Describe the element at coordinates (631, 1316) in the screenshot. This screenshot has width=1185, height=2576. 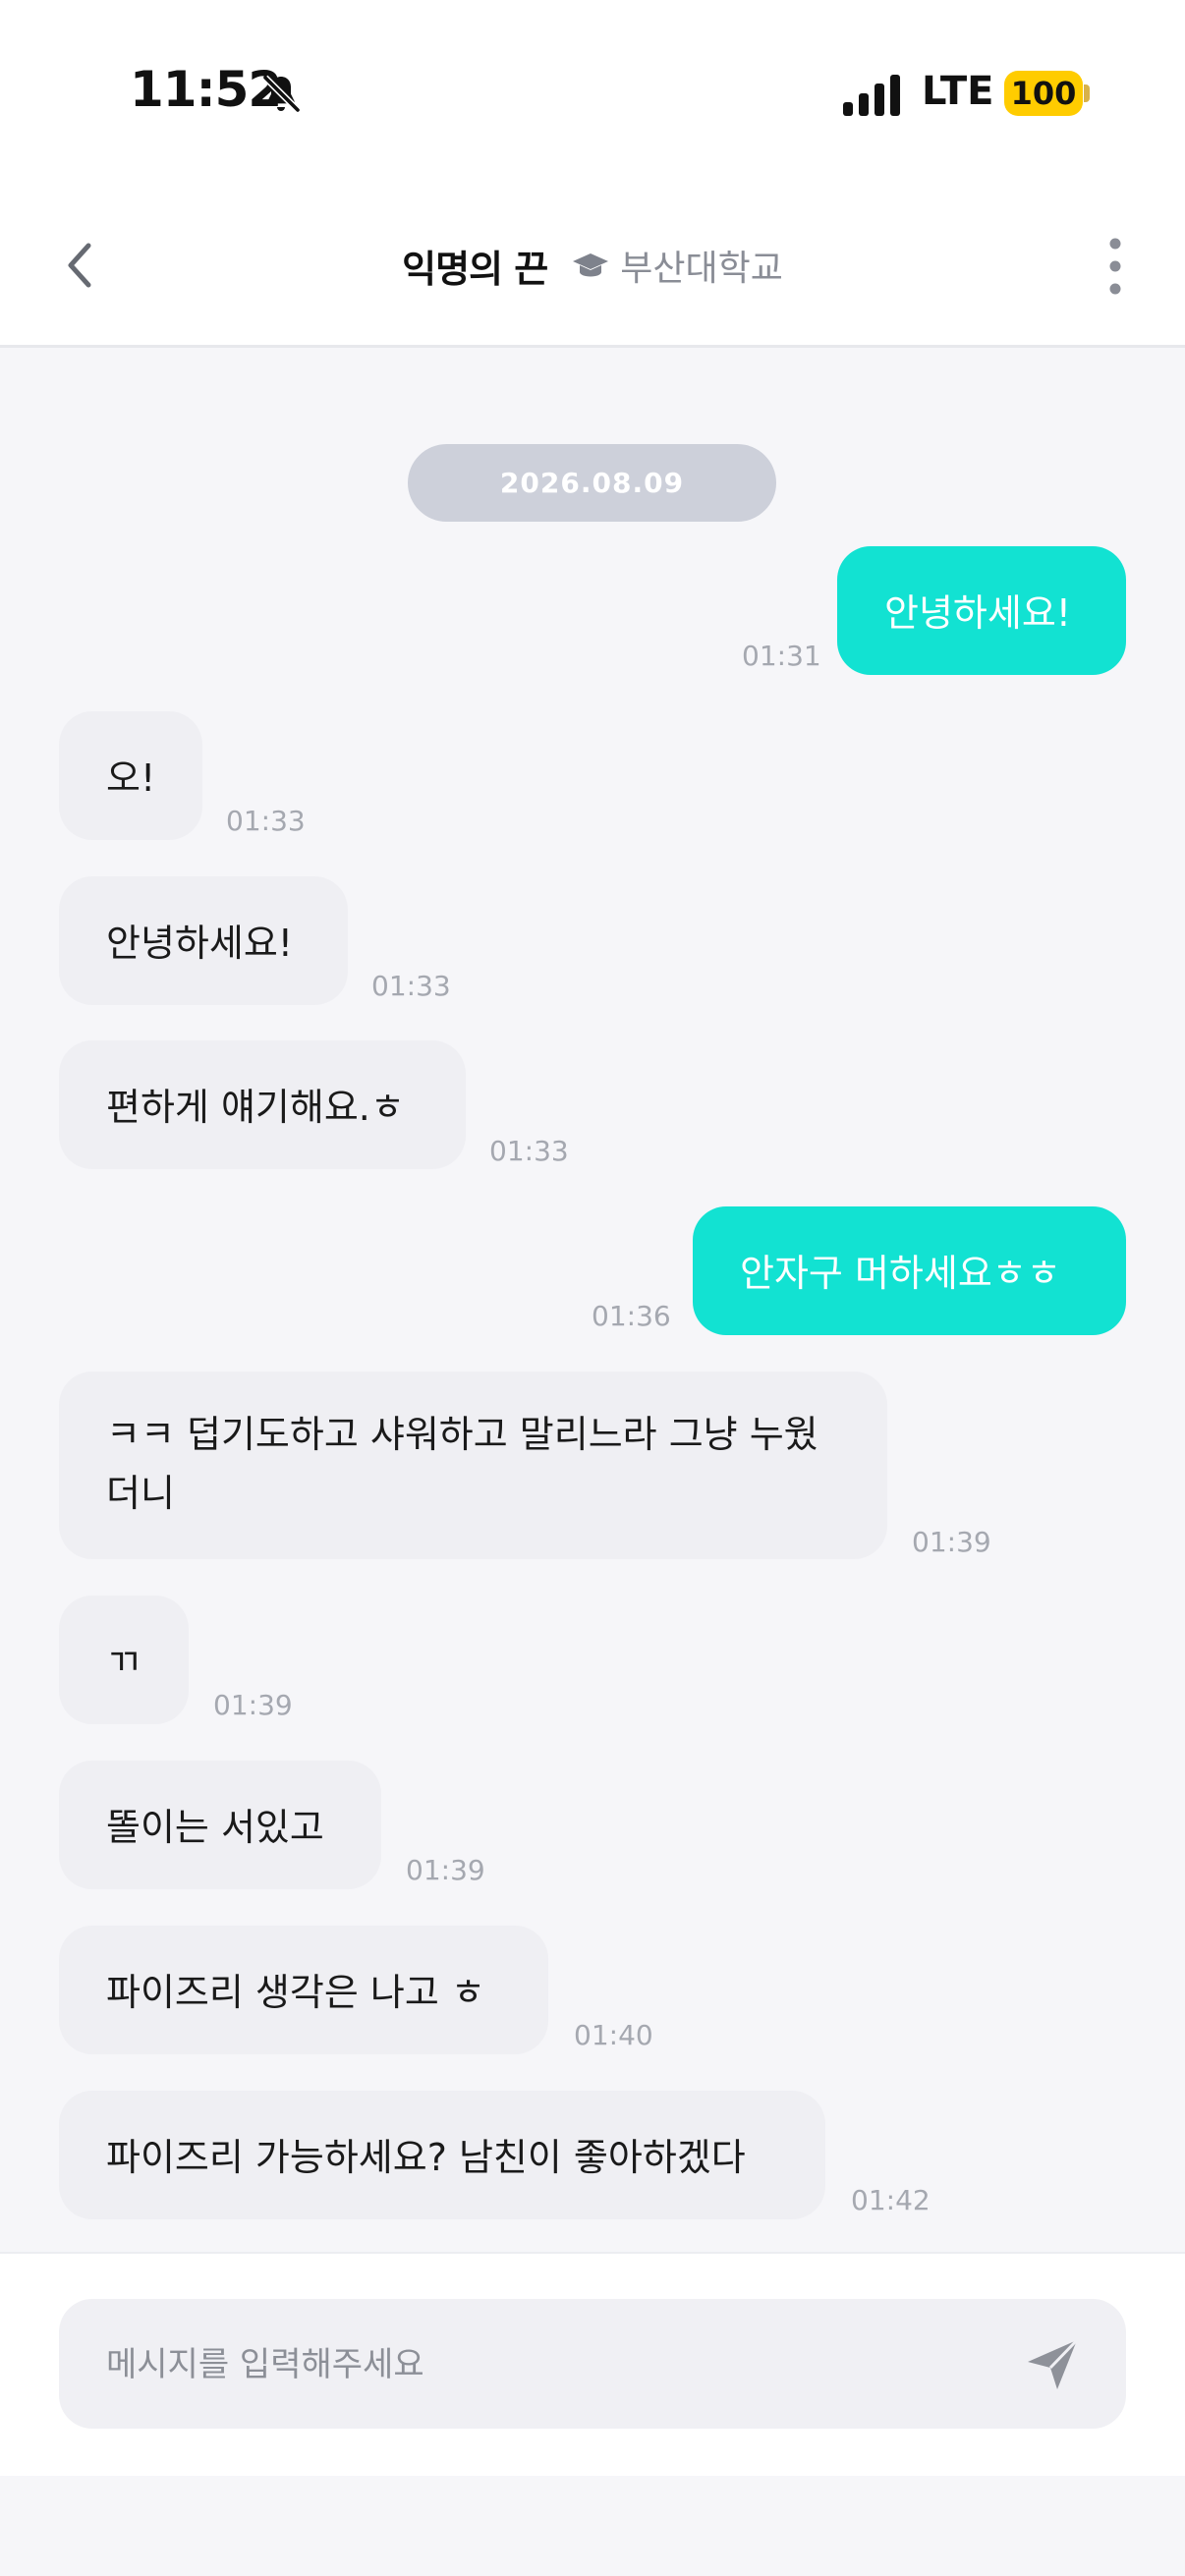
I see `message-time: 01:36` at that location.